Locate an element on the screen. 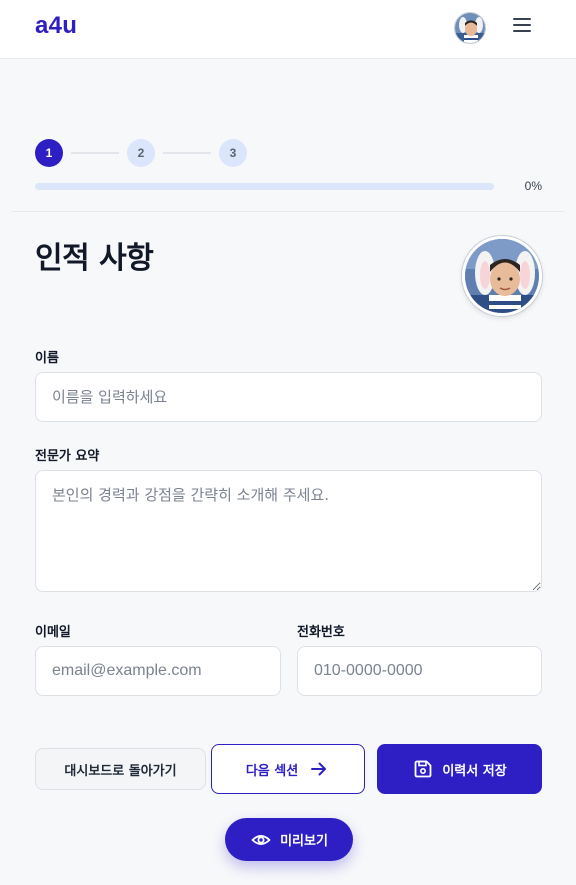 The height and width of the screenshot is (885, 576). avatar-photo-icon is located at coordinates (470, 28).